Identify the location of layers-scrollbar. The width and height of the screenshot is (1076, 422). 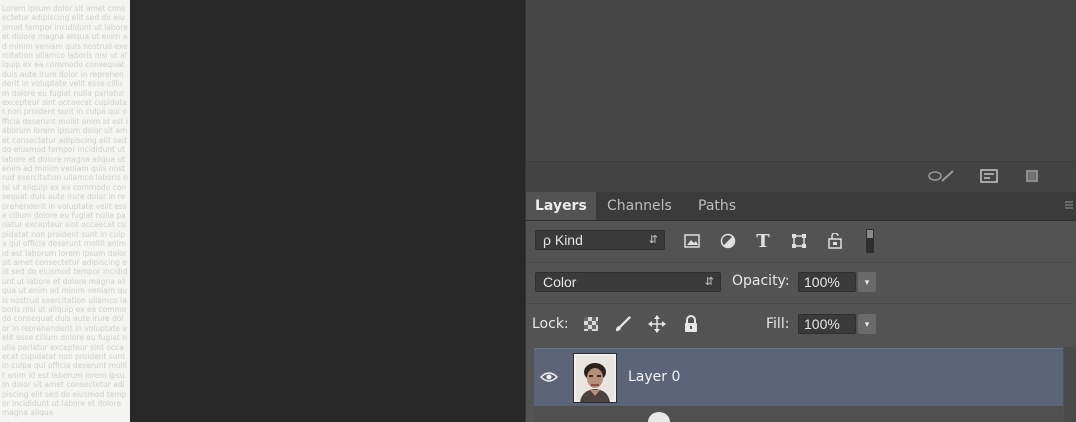
(1070, 384).